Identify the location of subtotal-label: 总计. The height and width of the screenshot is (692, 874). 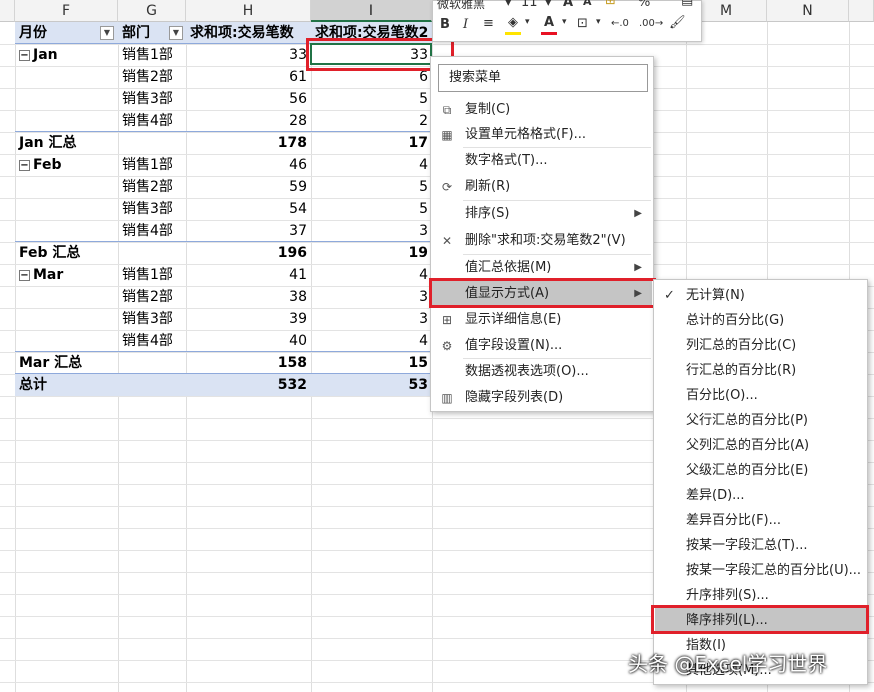
(66, 385).